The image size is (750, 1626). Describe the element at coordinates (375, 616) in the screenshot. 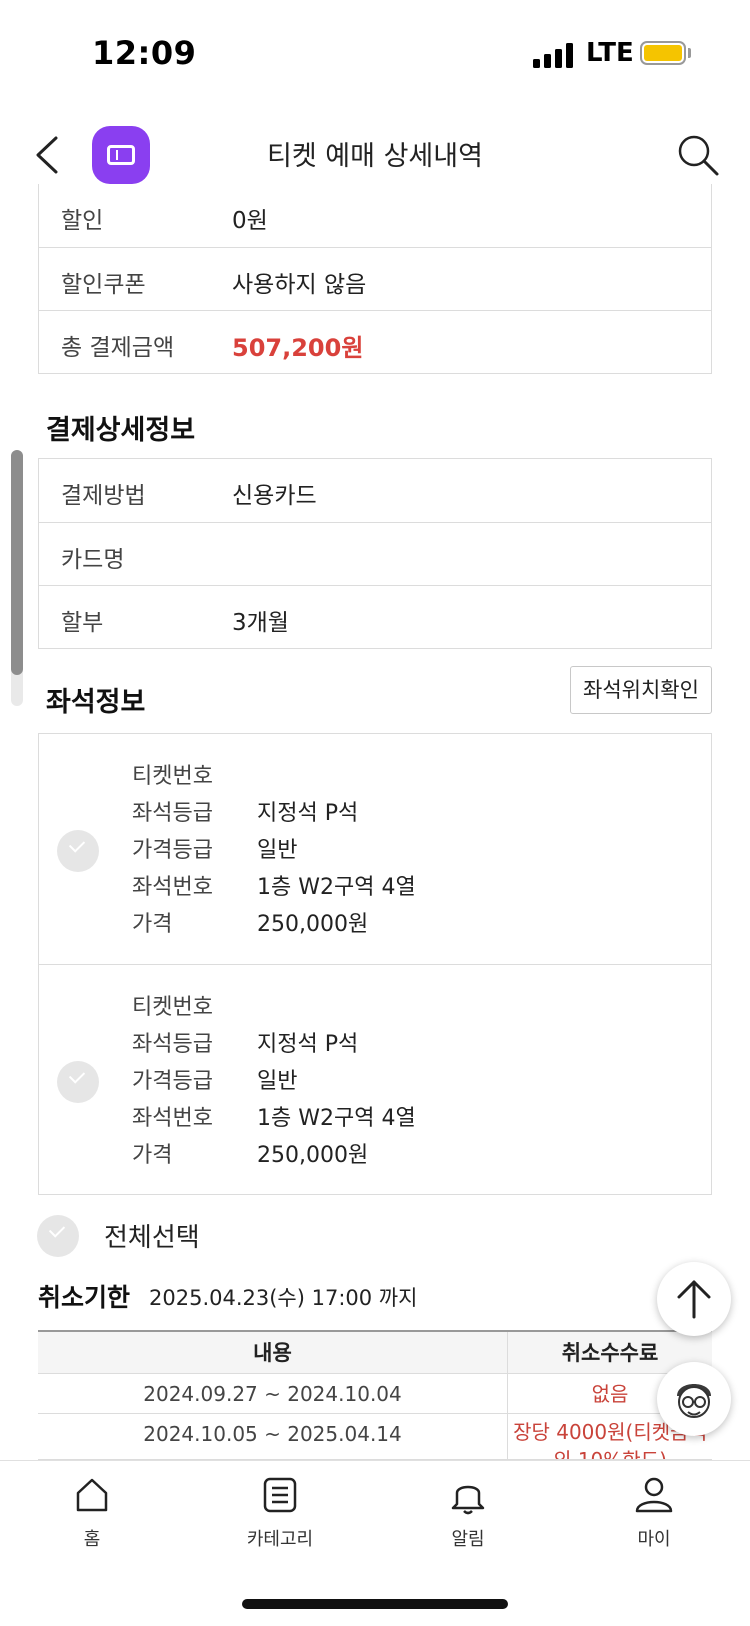

I see `installment-row: 할부 3개월` at that location.